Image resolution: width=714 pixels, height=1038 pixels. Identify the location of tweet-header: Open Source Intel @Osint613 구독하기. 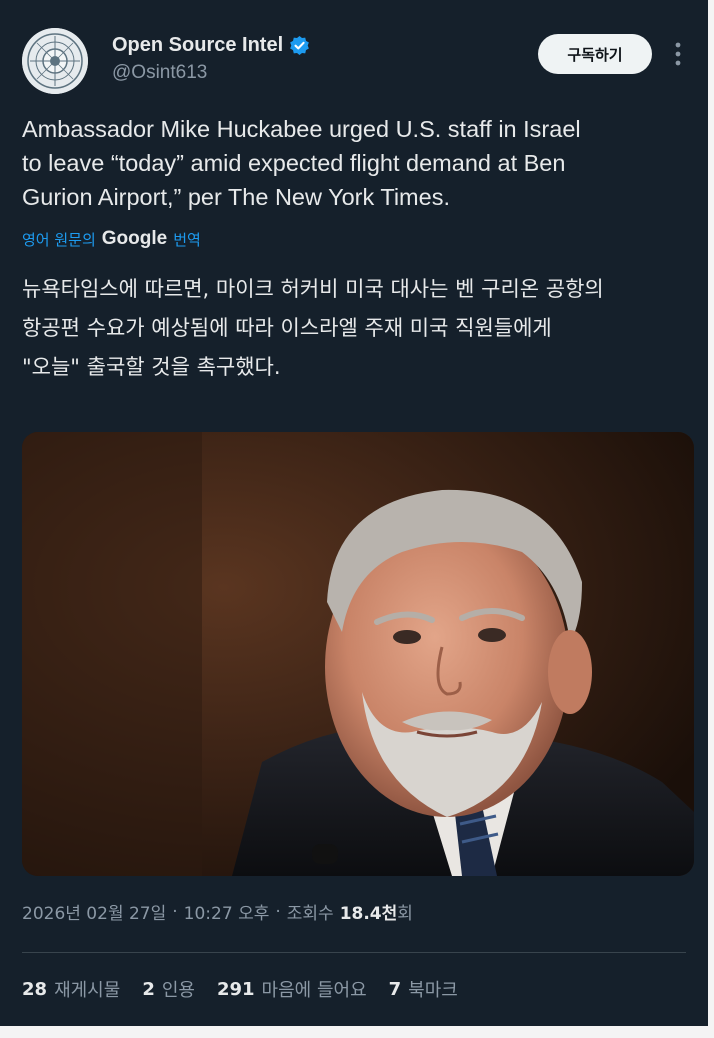
(354, 61).